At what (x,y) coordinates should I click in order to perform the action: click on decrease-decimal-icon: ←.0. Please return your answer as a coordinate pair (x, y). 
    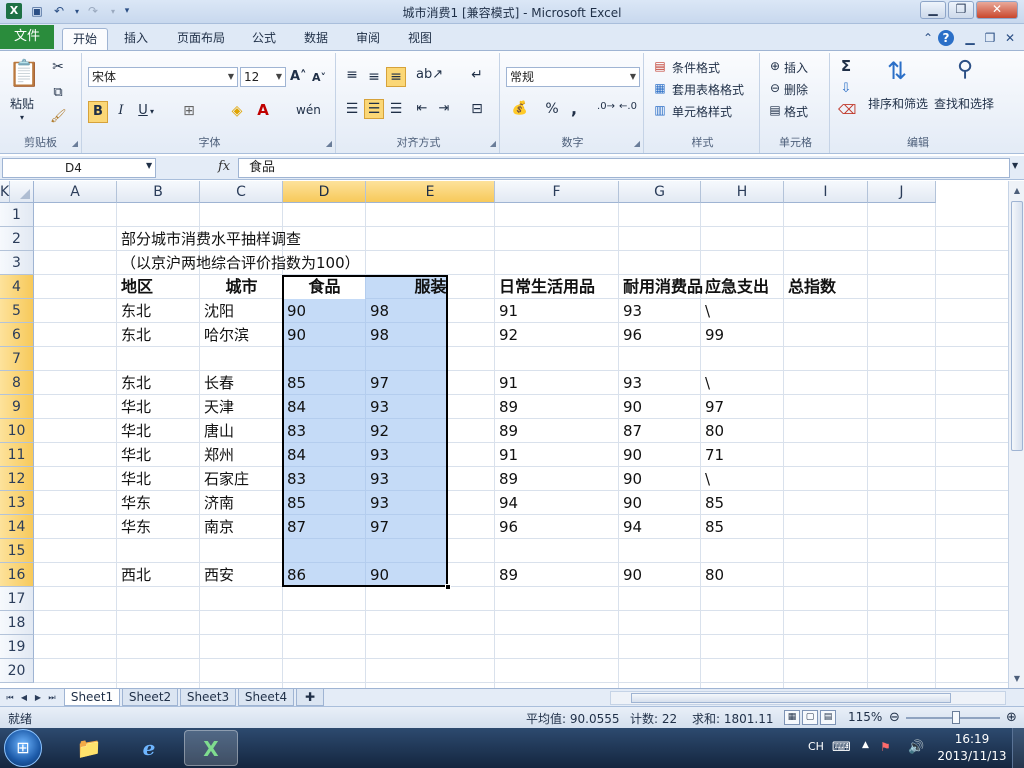
    Looking at the image, I should click on (628, 106).